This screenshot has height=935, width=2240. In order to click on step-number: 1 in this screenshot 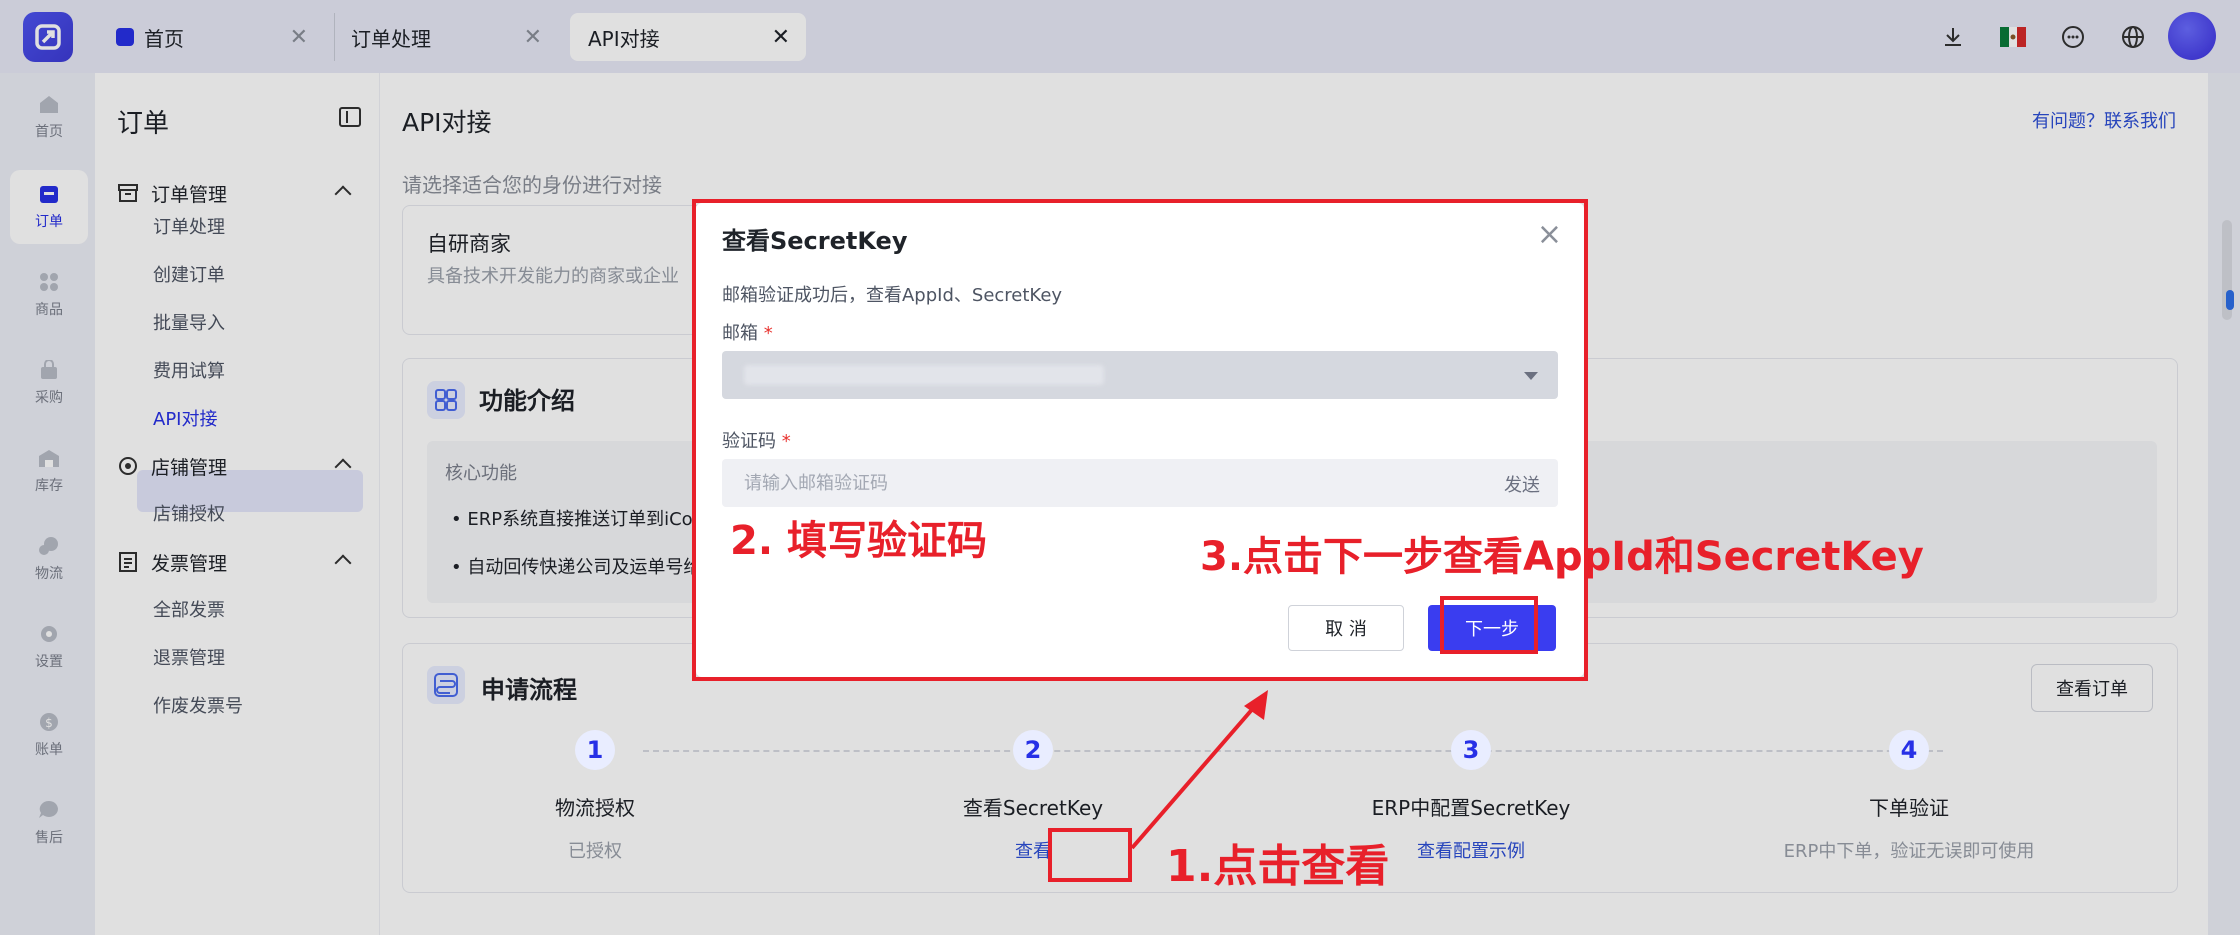, I will do `click(595, 750)`.